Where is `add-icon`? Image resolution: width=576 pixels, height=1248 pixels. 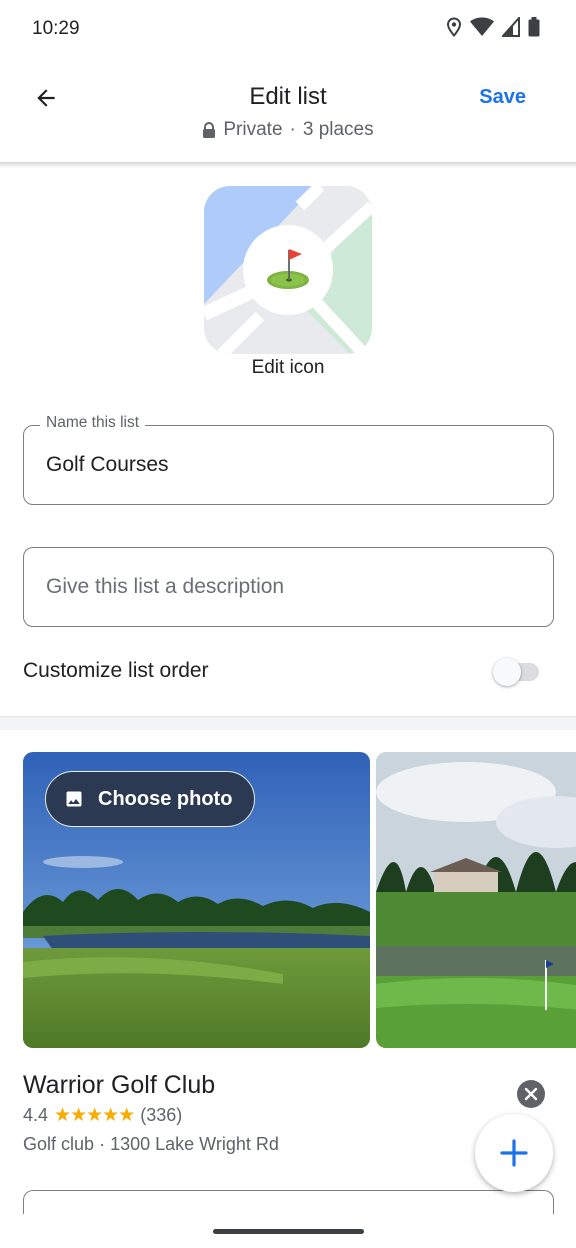 add-icon is located at coordinates (514, 1153).